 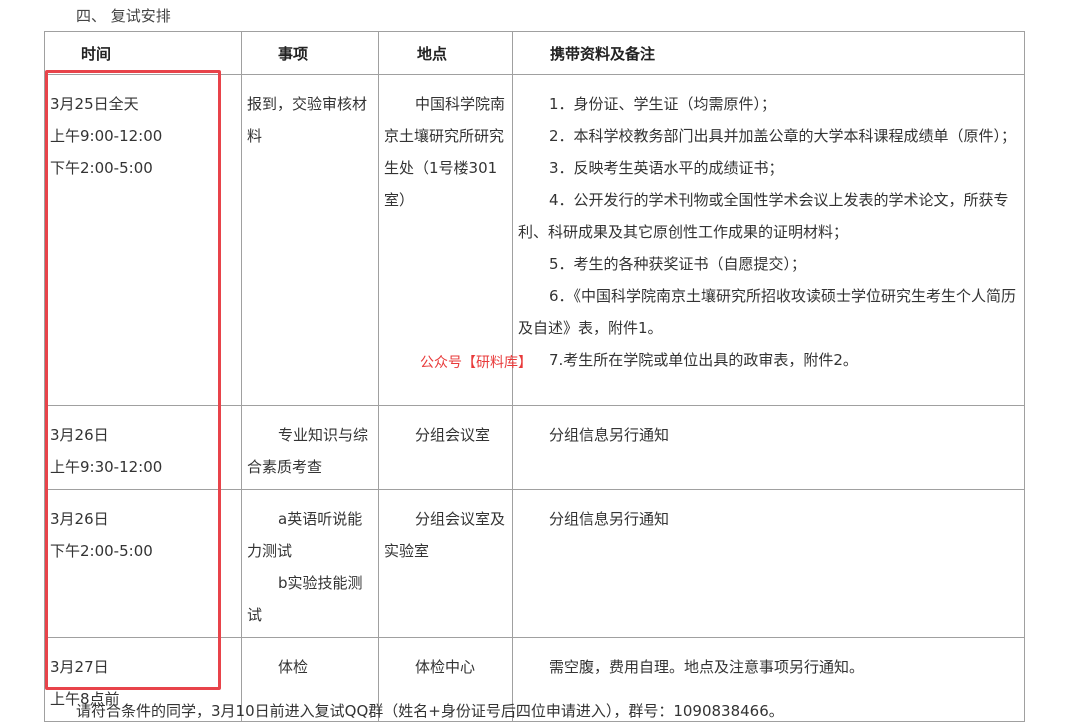 I want to click on note-line: 需空腹，费用自理。地点及注意事项另行通知。, so click(x=707, y=667).